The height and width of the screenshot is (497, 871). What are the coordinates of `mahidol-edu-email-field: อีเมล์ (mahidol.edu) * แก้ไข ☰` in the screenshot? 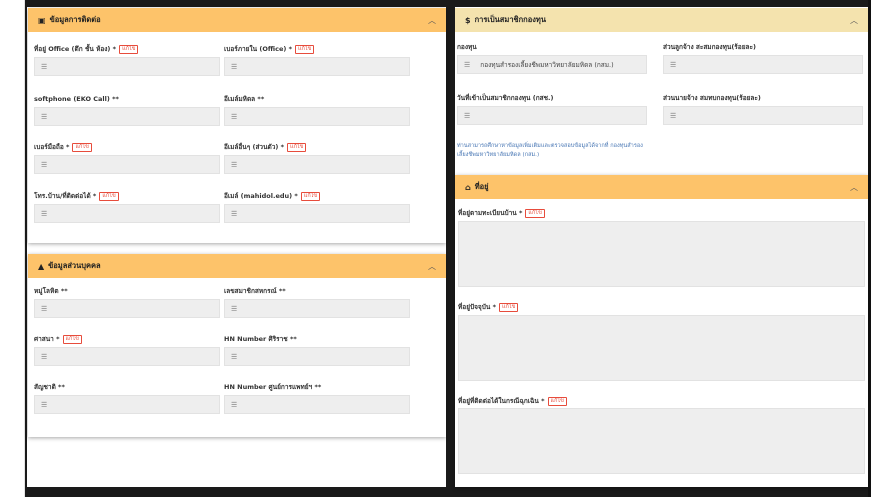 It's located at (317, 207).